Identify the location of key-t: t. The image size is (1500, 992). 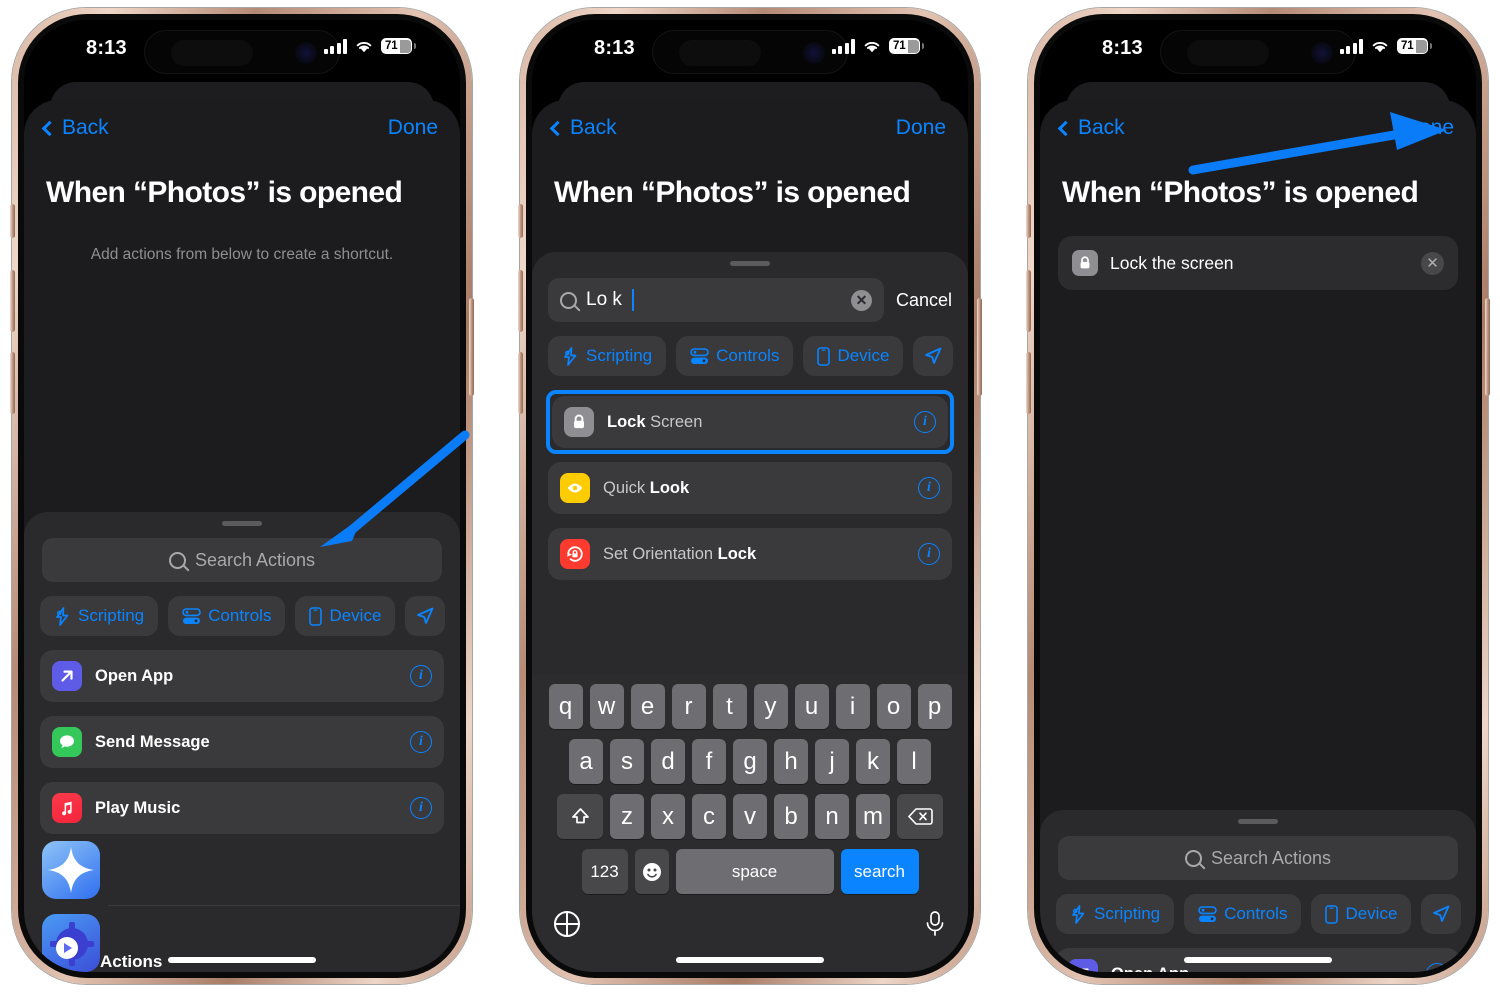
(729, 706).